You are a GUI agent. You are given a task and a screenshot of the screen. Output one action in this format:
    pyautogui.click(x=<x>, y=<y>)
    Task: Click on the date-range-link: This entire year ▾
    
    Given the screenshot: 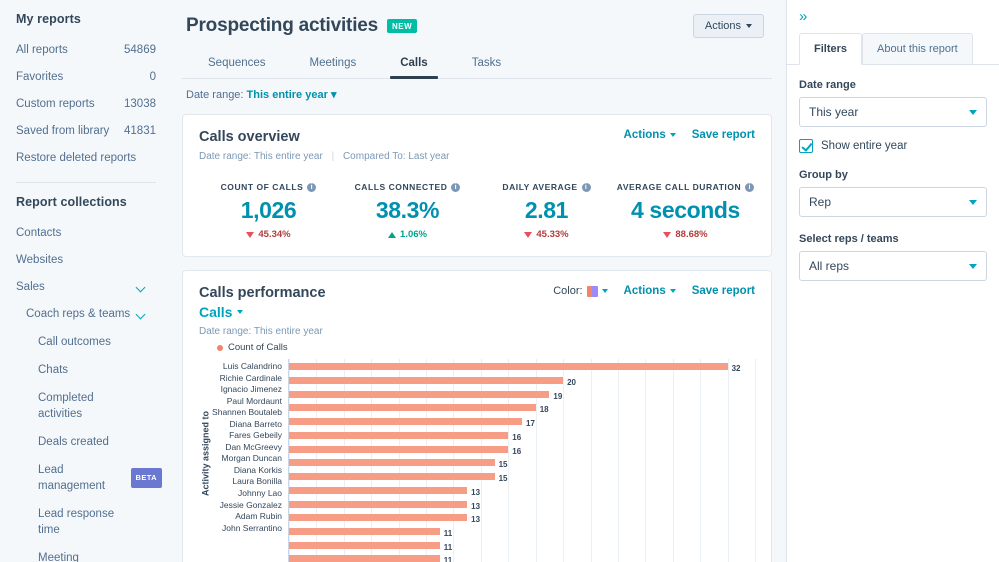 What is the action you would take?
    pyautogui.click(x=292, y=95)
    